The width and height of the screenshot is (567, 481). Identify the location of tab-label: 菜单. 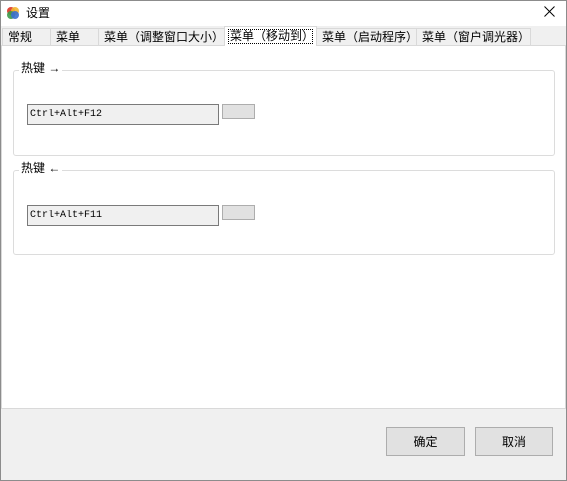
(68, 37).